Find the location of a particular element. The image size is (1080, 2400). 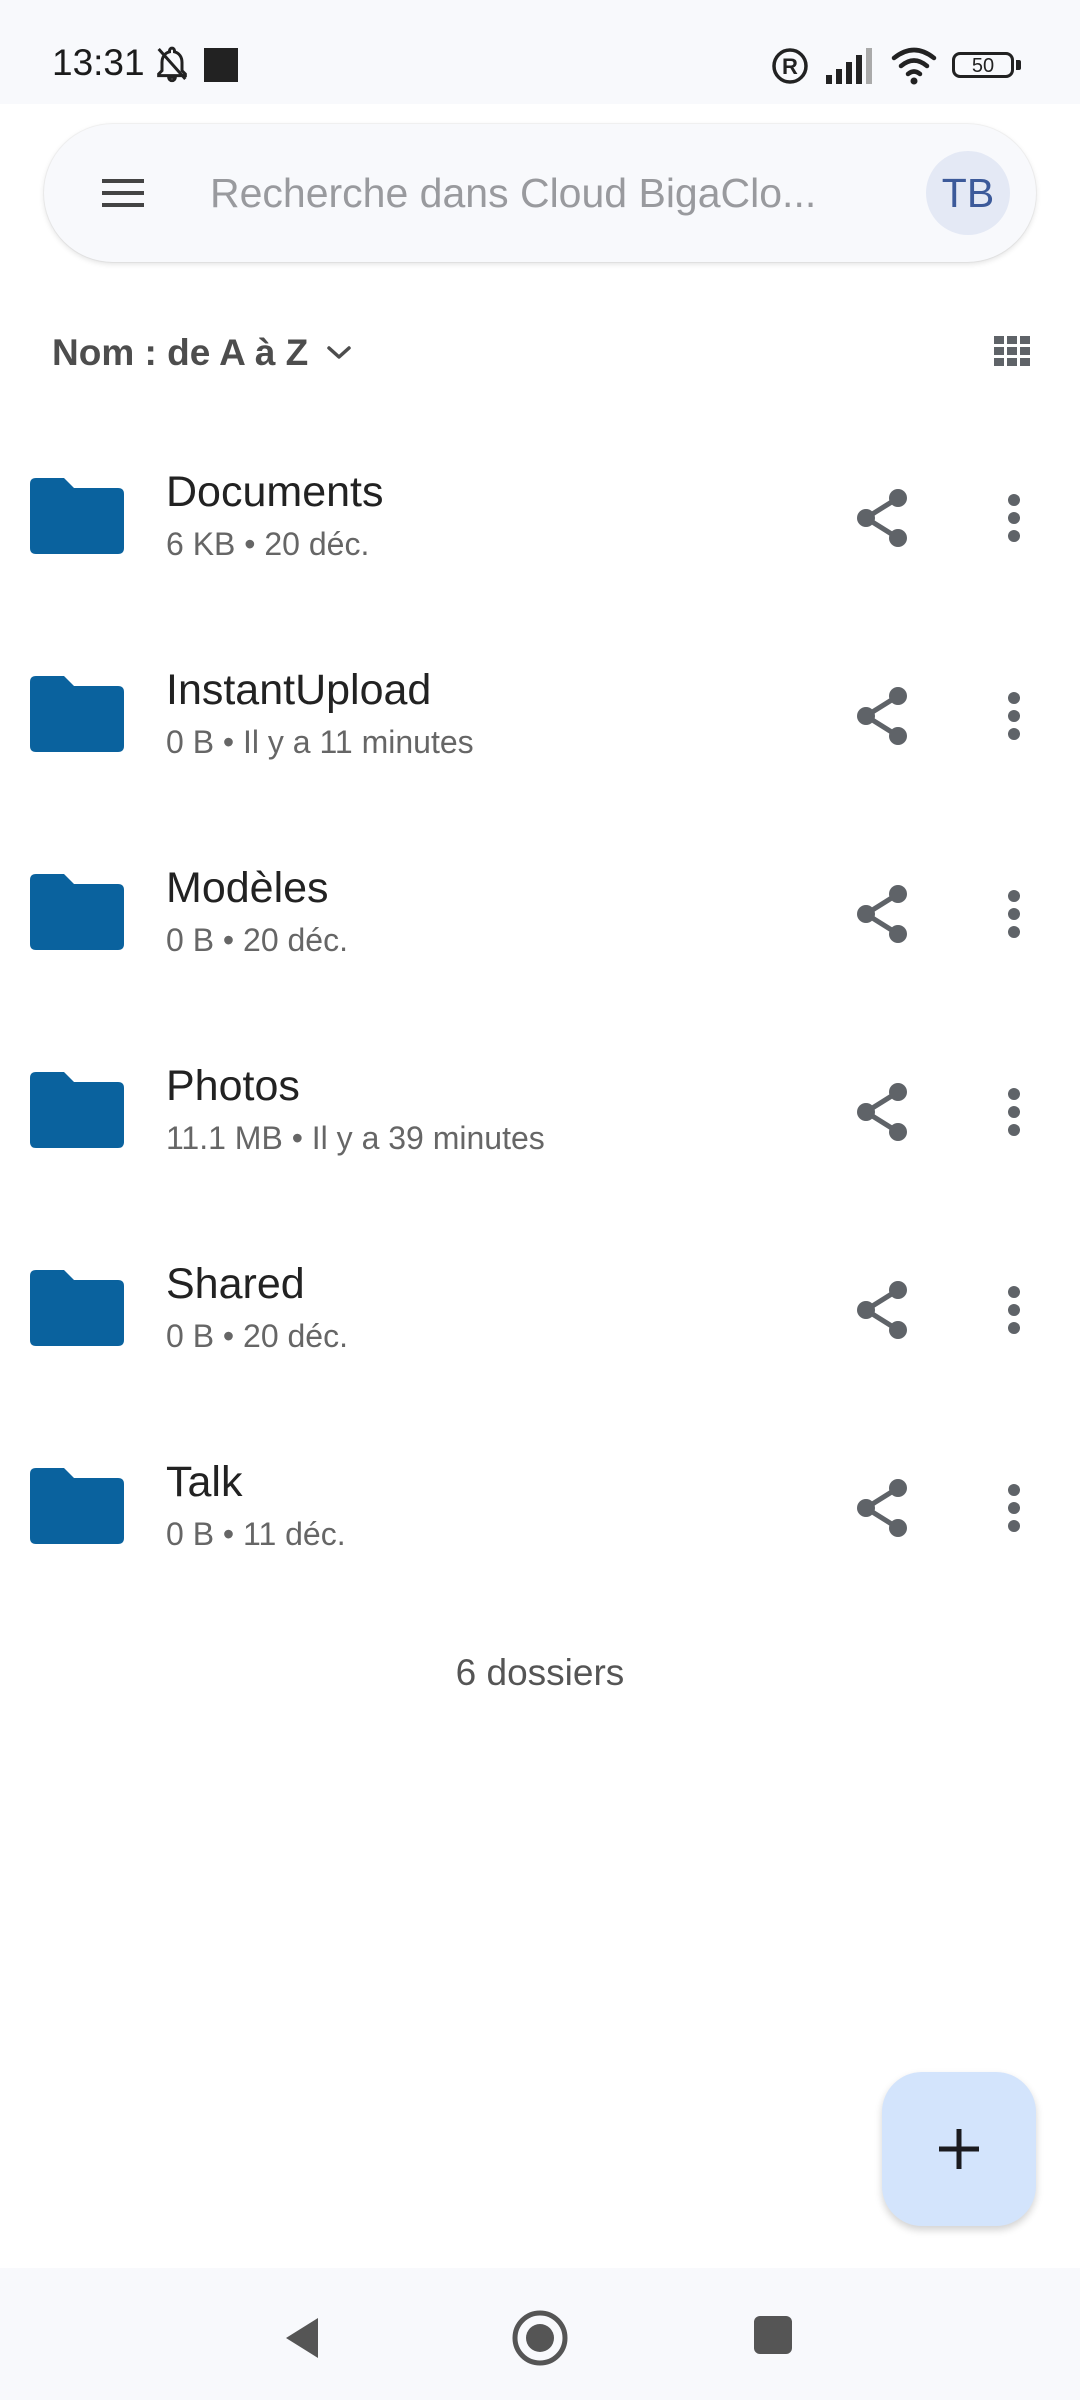

file-name: Documents is located at coordinates (275, 492).